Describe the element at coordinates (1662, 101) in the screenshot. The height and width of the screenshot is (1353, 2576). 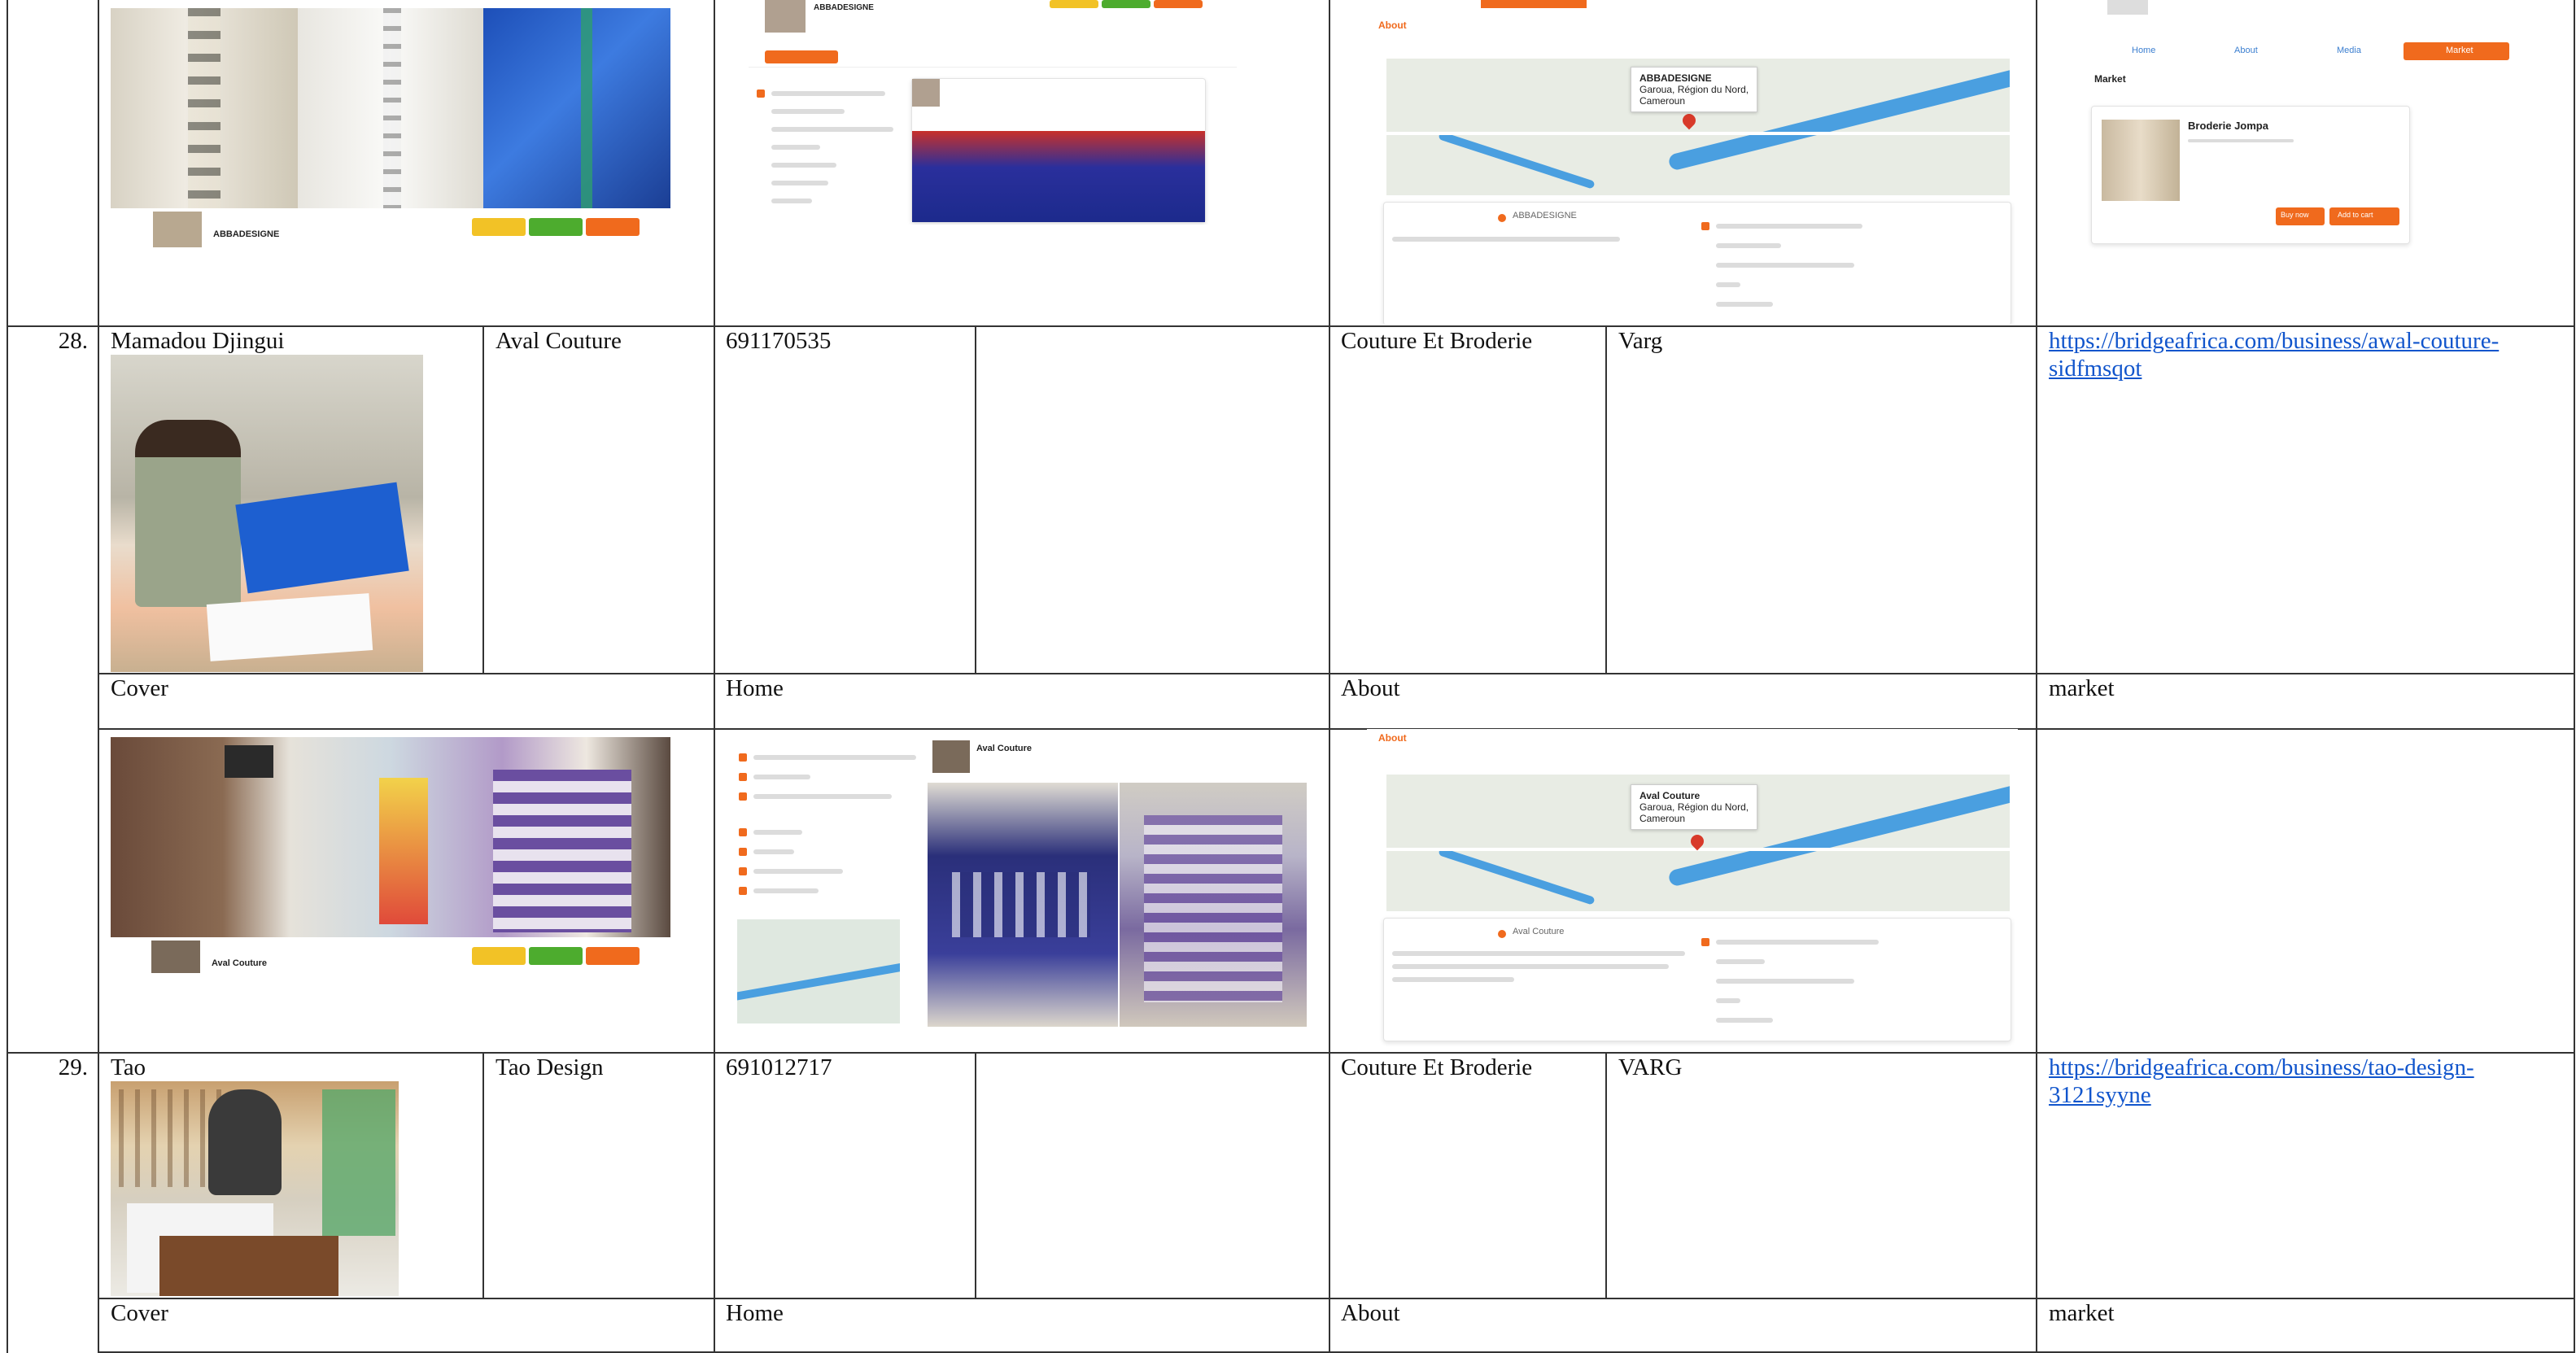
I see `map-bubble-line: Cameroun` at that location.